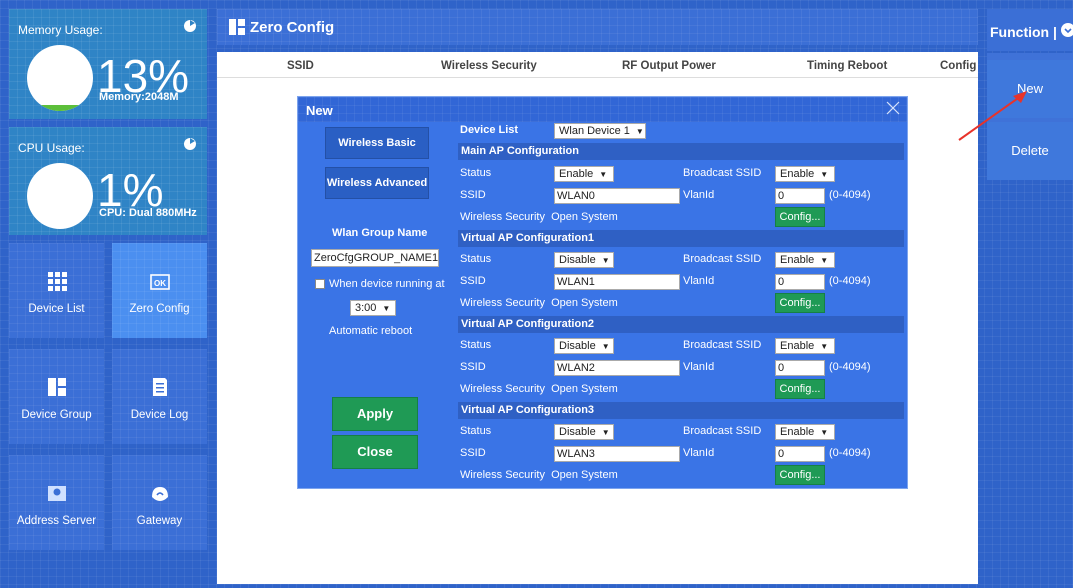  Describe the element at coordinates (108, 181) in the screenshot. I see `cpu-usage-card: CPU Usage: 1% CPU: Dual 880MHz` at that location.